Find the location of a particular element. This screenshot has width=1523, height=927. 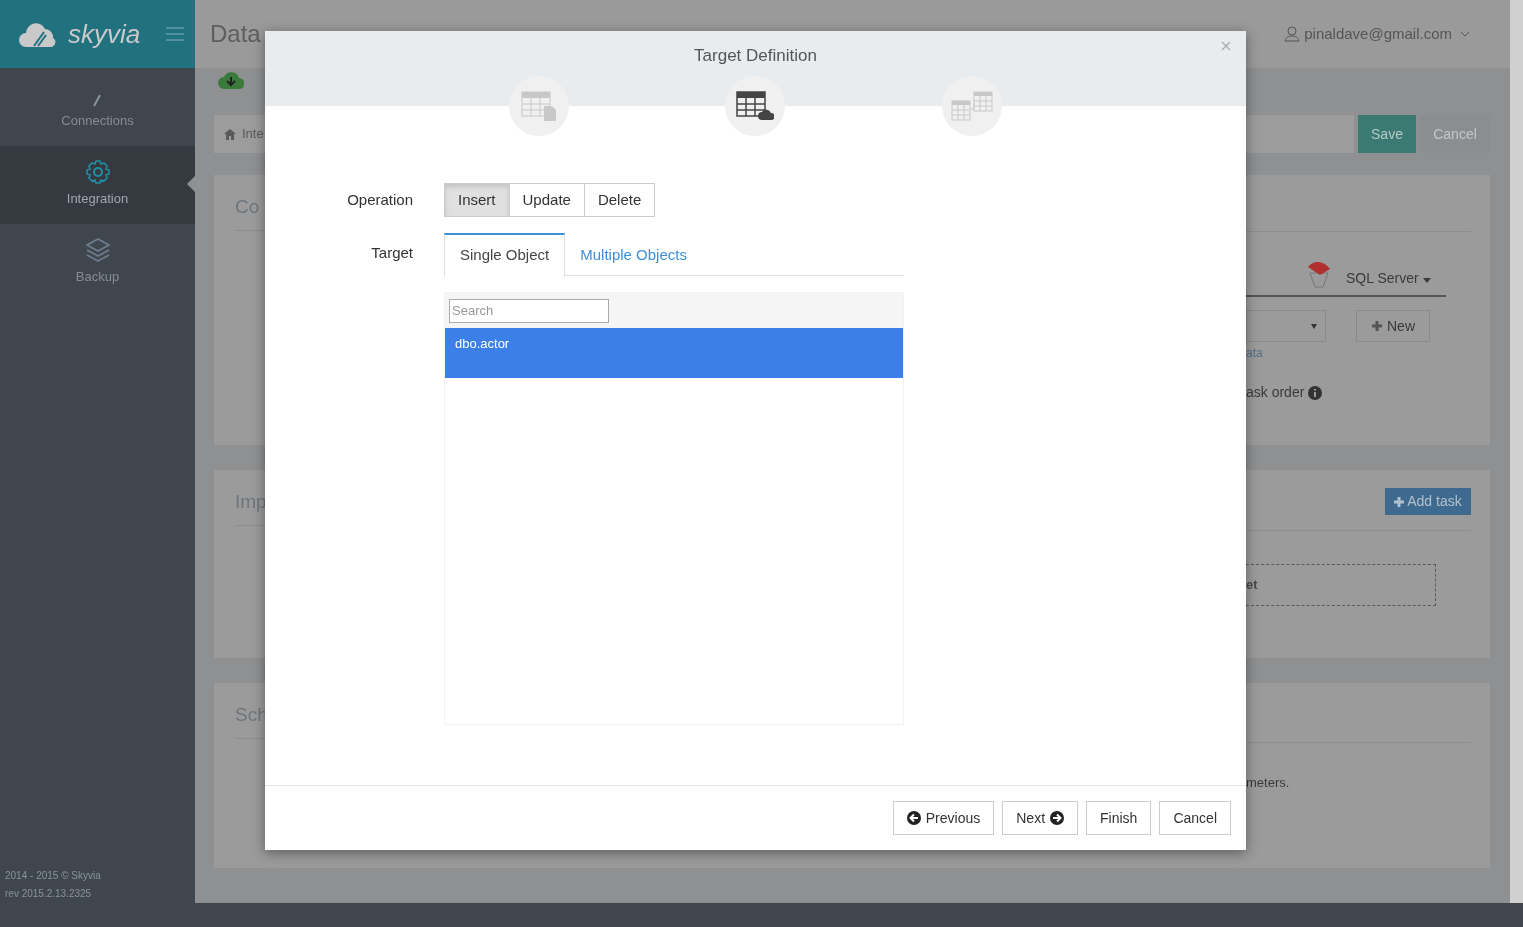

next-button: Next is located at coordinates (1040, 818).